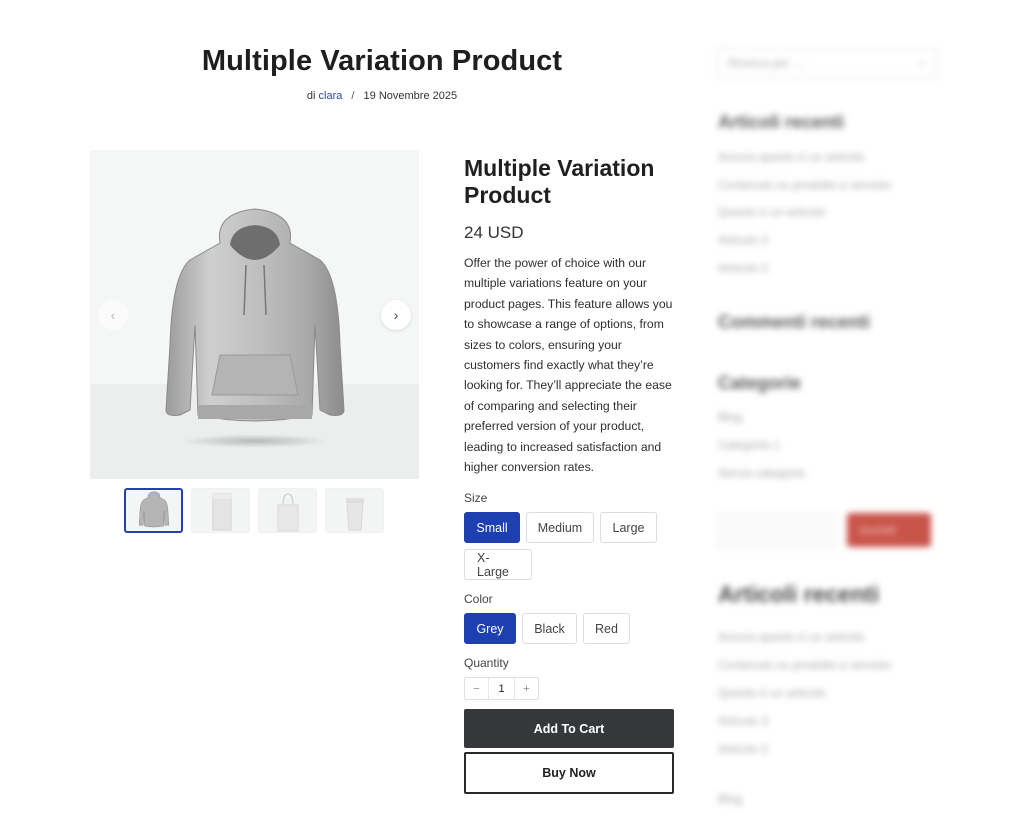  I want to click on recent-posts-heading: Articoli recenti, so click(781, 122).